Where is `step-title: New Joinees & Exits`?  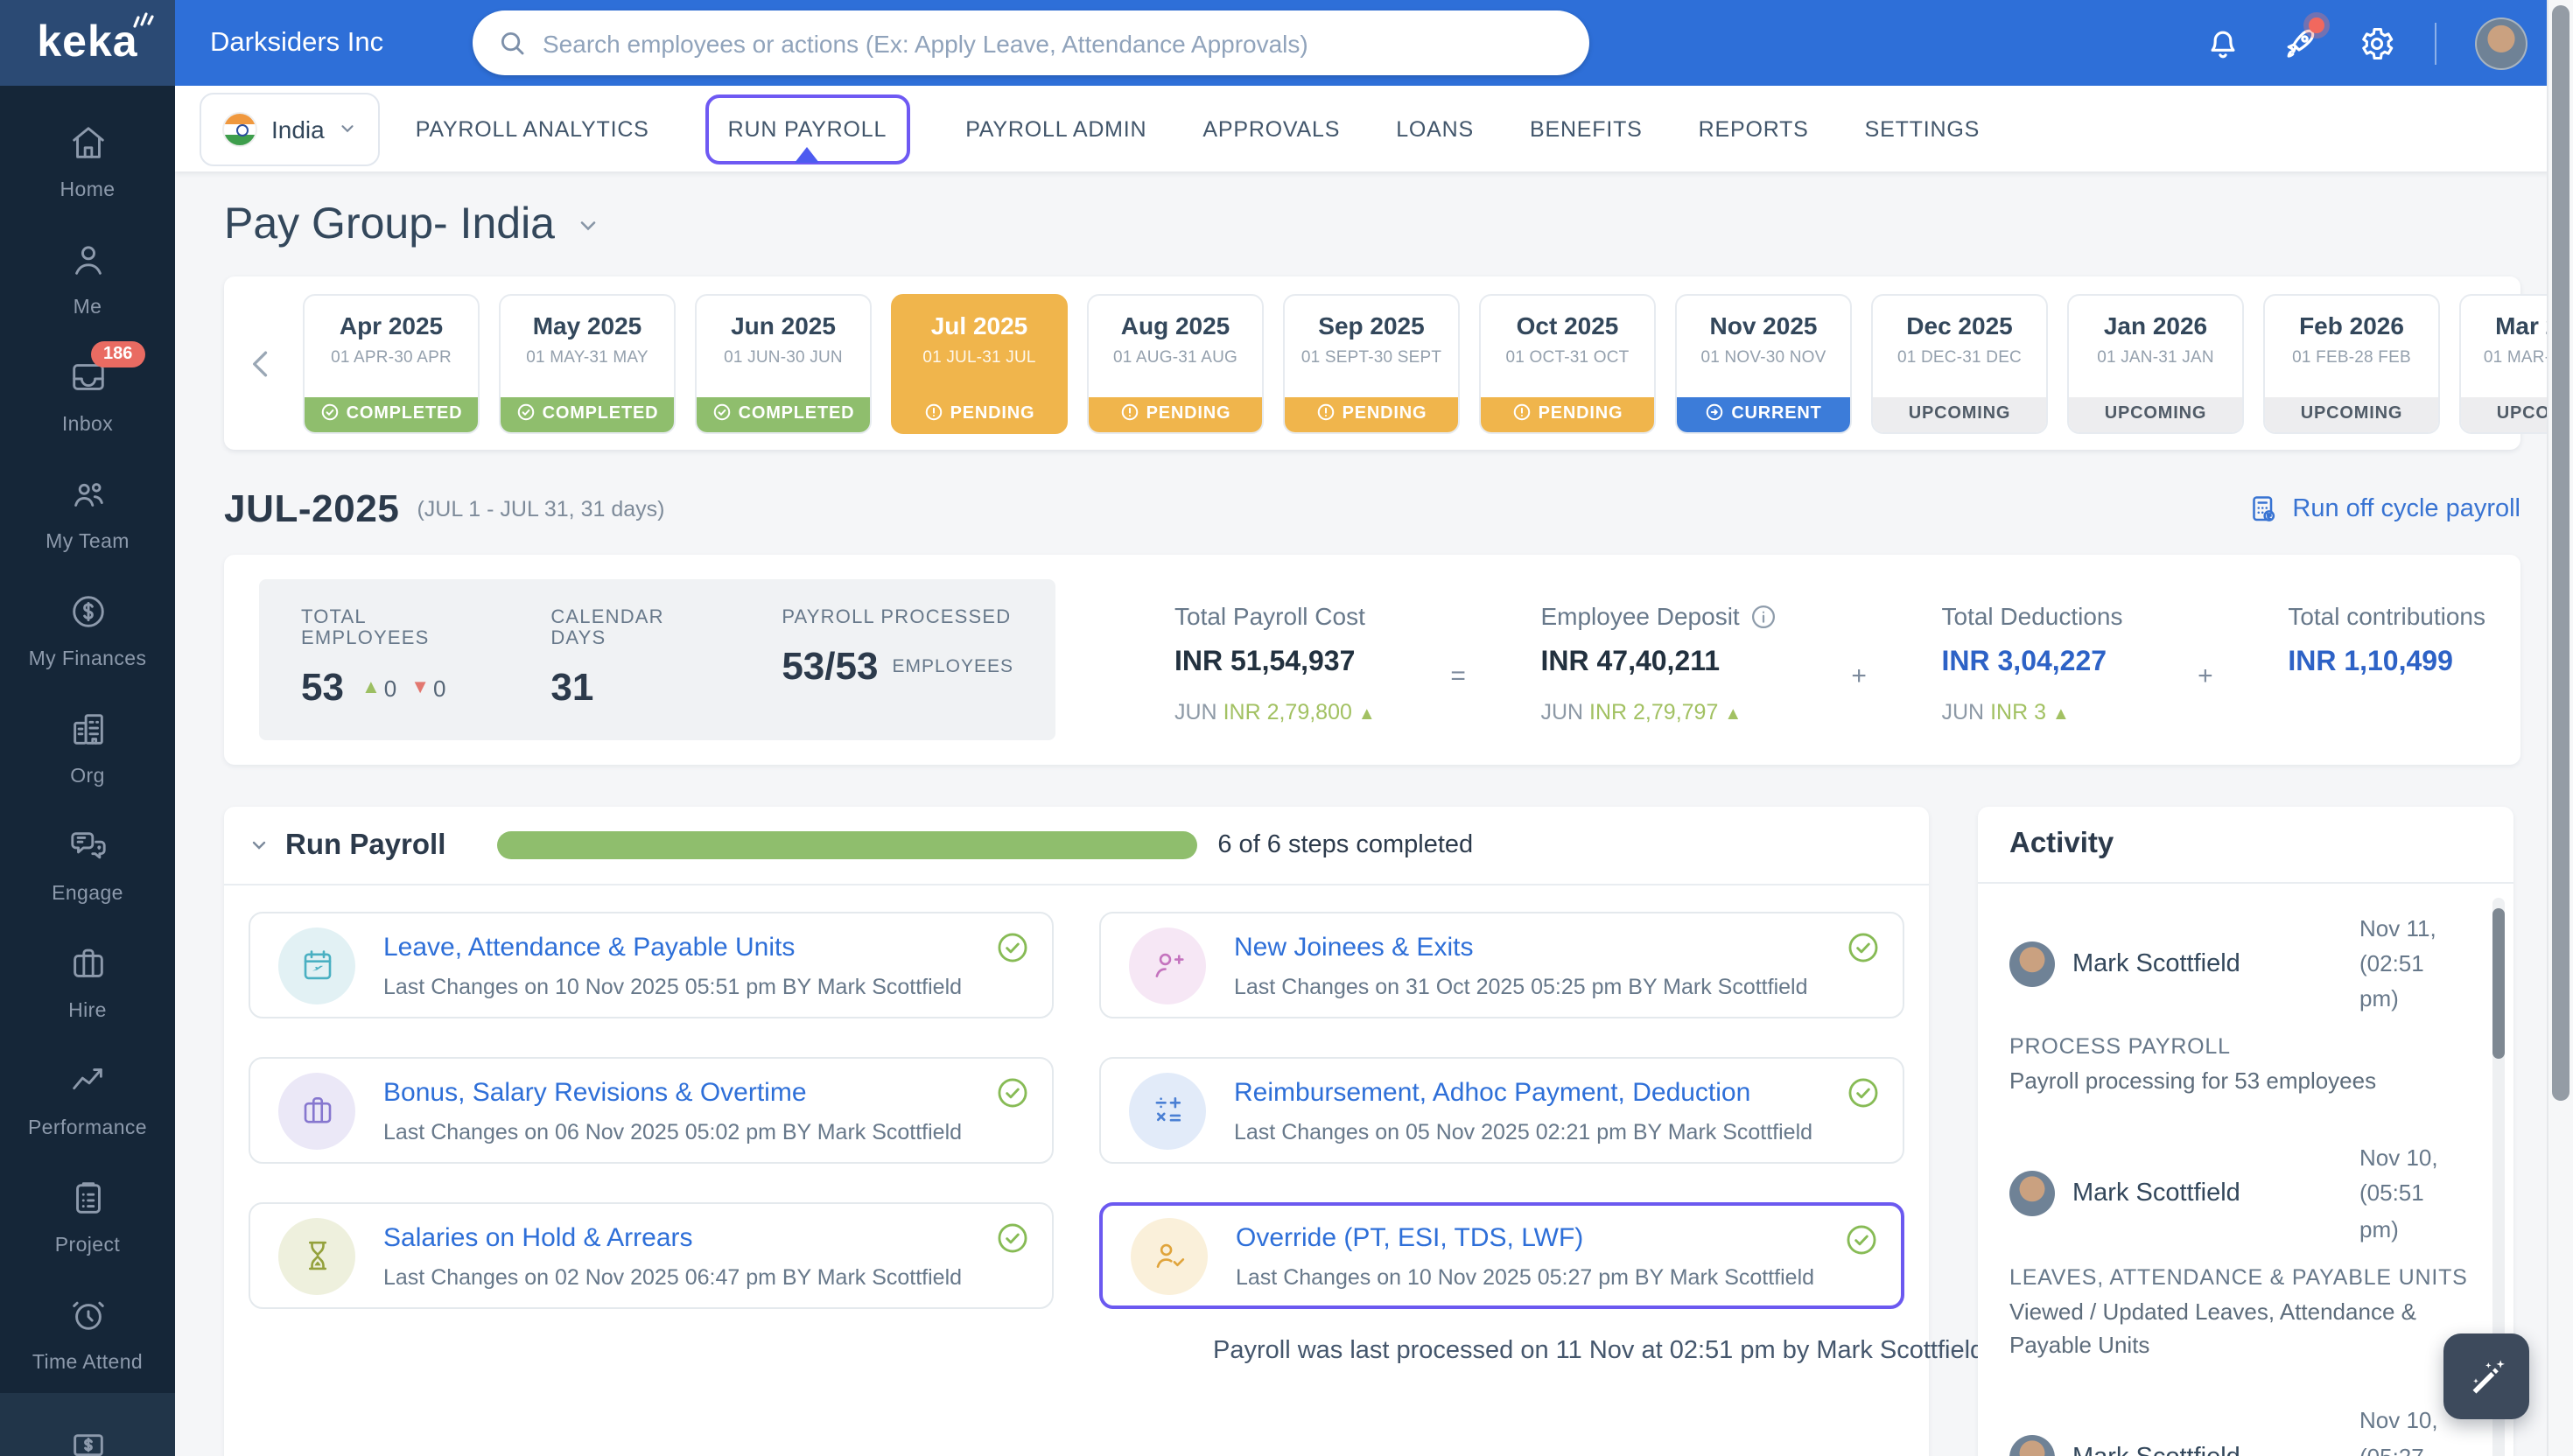
step-title: New Joinees & Exits is located at coordinates (1521, 947).